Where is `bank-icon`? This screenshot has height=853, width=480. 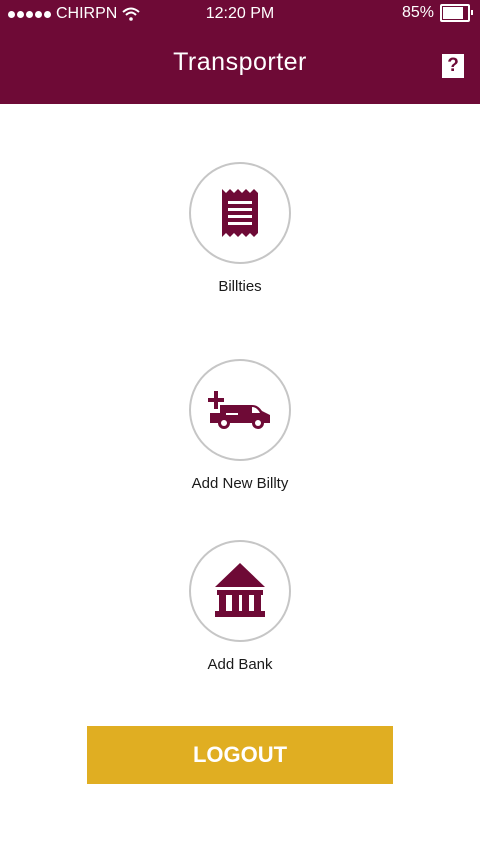 bank-icon is located at coordinates (240, 590).